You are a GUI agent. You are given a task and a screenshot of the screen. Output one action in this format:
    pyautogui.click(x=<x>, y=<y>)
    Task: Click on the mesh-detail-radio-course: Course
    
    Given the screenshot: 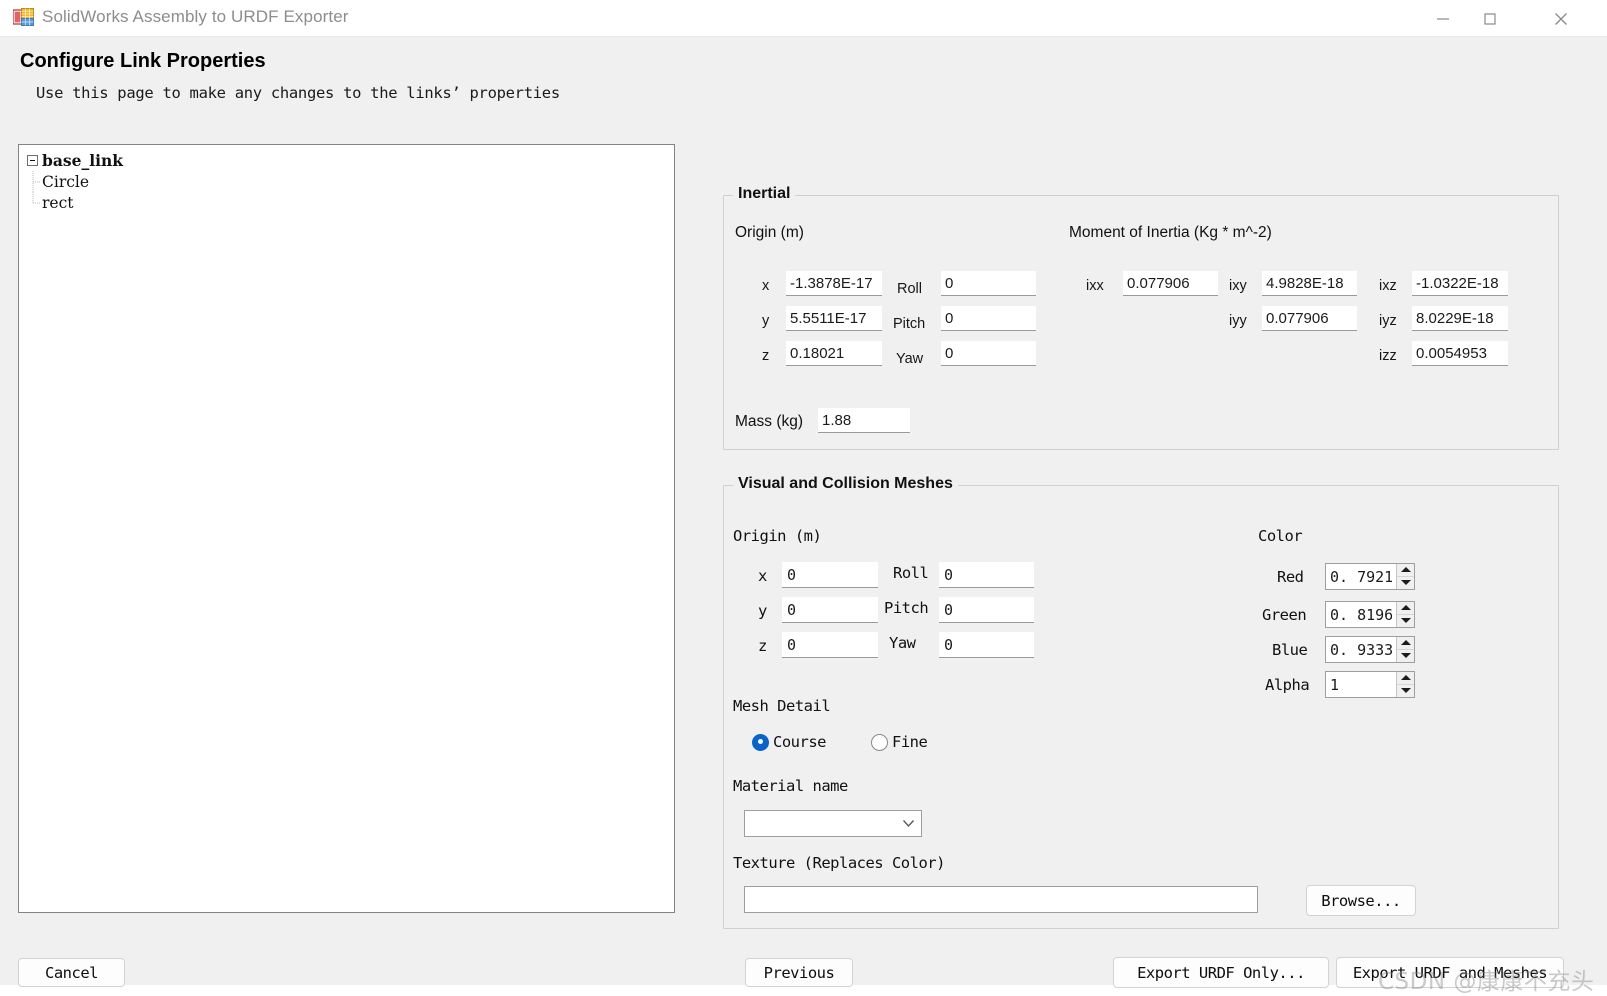 What is the action you would take?
    pyautogui.click(x=789, y=742)
    